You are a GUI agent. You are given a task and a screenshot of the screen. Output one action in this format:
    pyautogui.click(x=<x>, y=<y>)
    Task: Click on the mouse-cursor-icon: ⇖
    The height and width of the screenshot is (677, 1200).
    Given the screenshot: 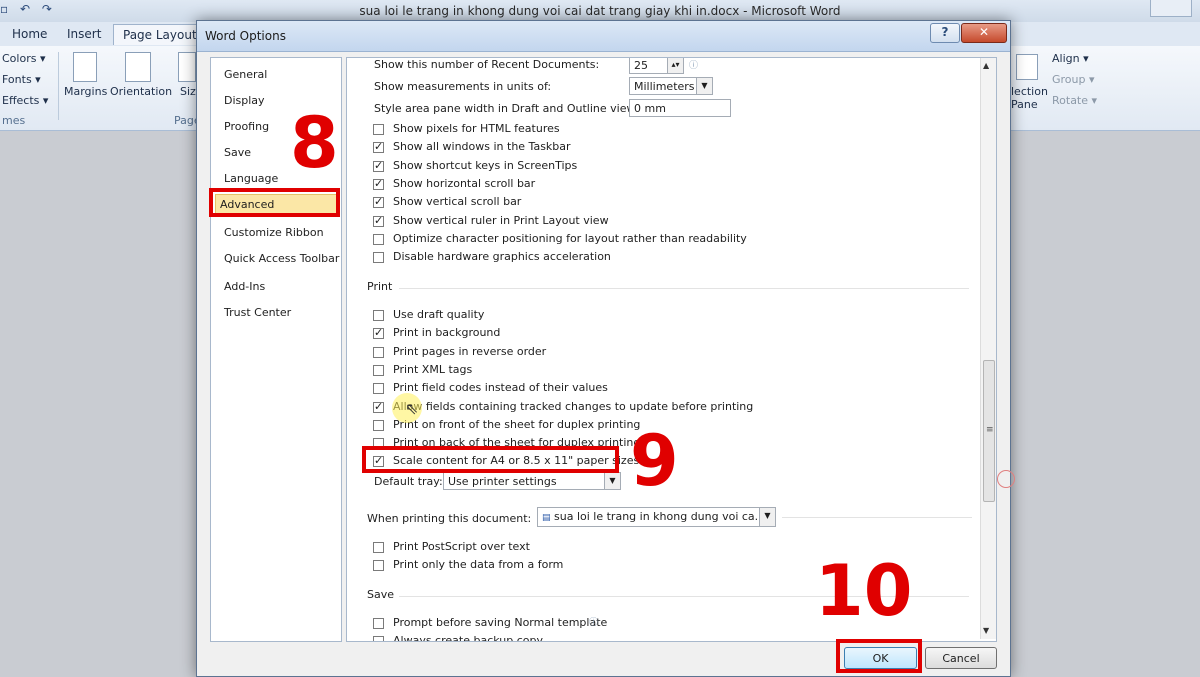 What is the action you would take?
    pyautogui.click(x=412, y=408)
    